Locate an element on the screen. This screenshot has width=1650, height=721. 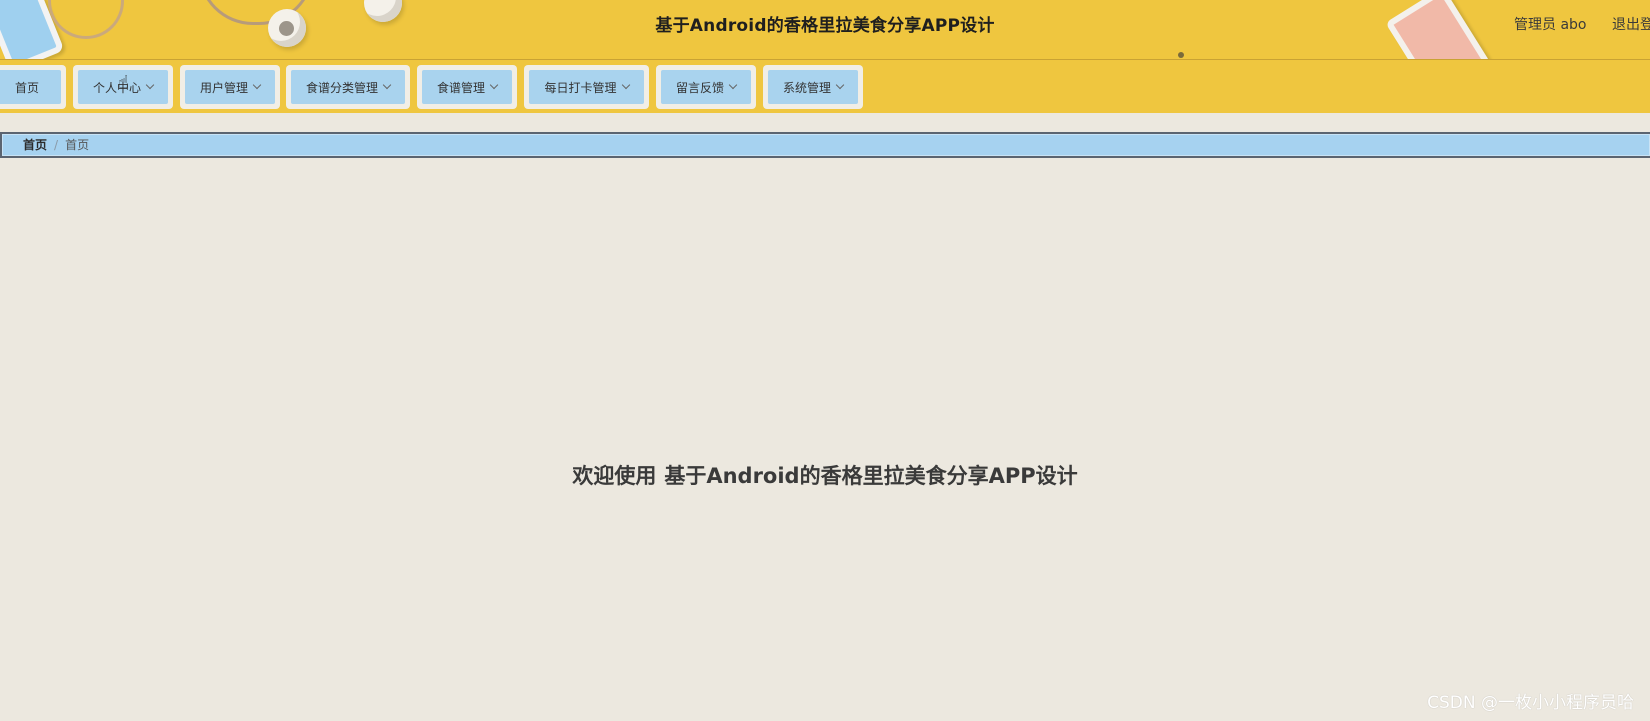
nav-item-recipe-management: 食谱管理 is located at coordinates (467, 87).